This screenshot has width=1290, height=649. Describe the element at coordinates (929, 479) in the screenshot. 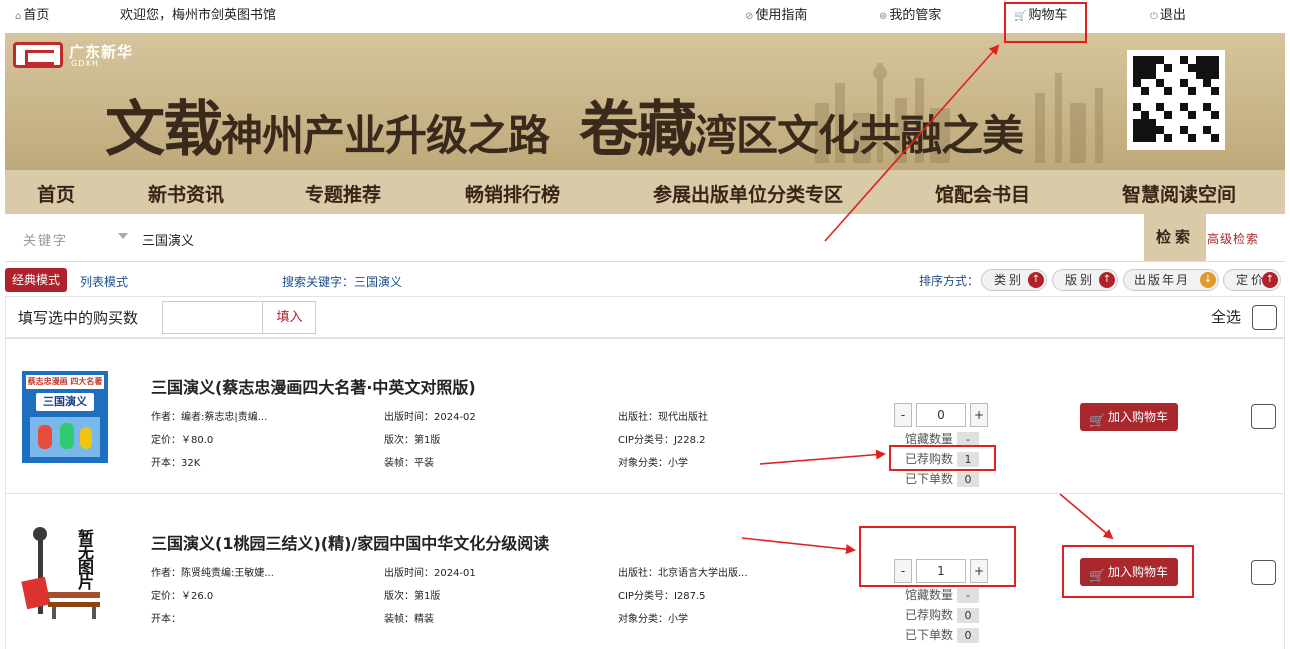

I see `stat-label: 已下单数` at that location.